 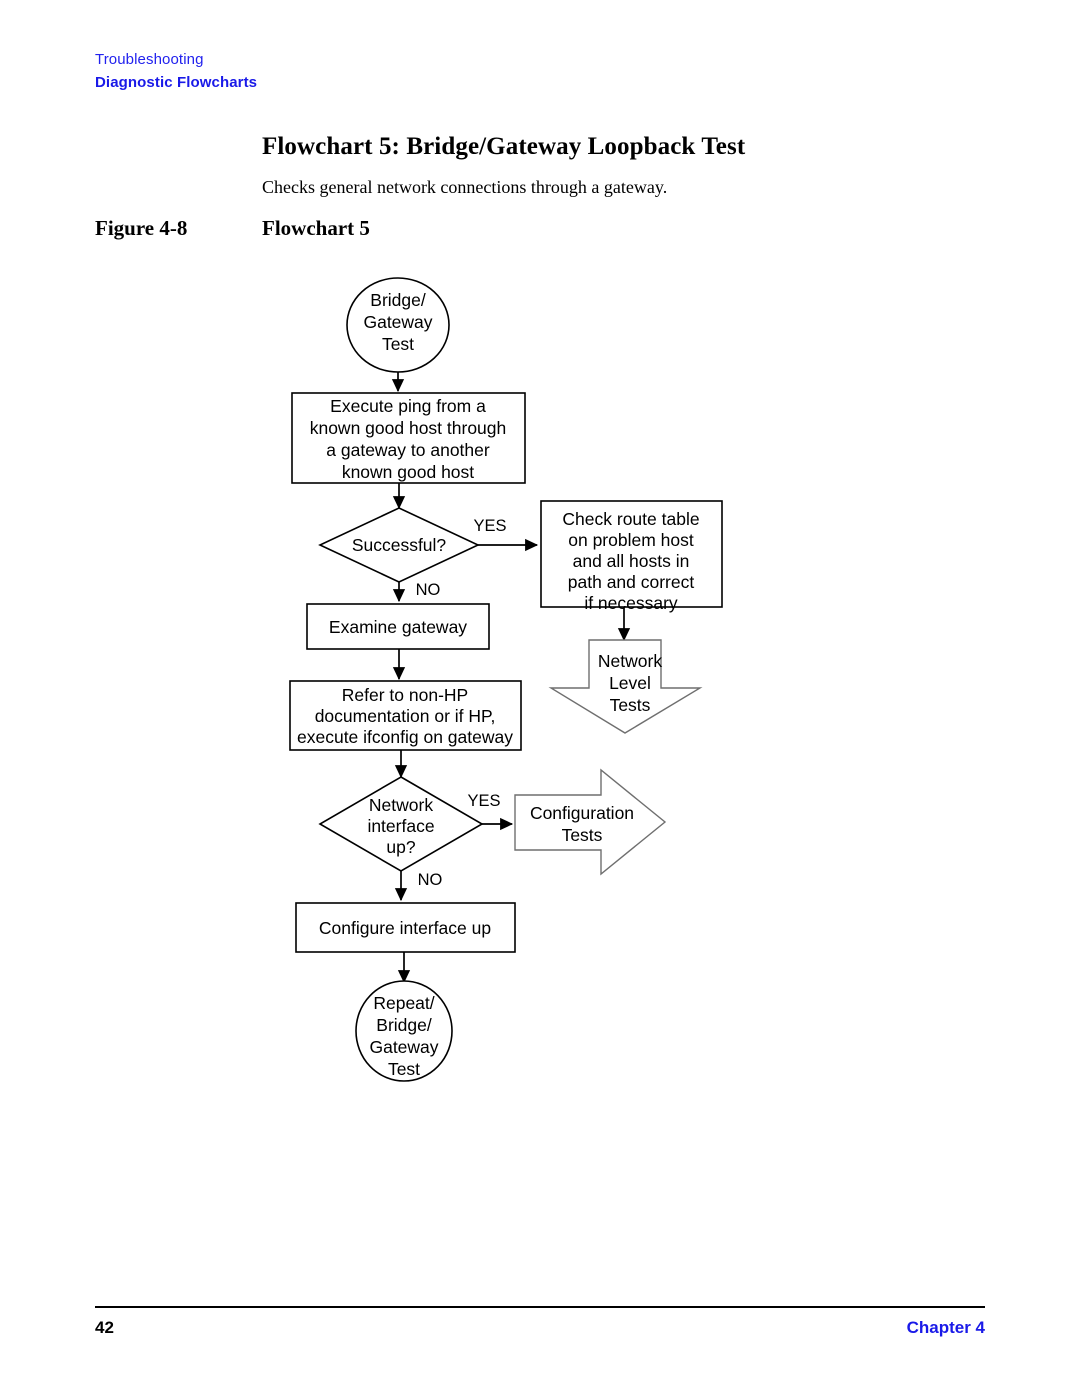 I want to click on node-network-level-tests: Network Level Tests, so click(x=625, y=686).